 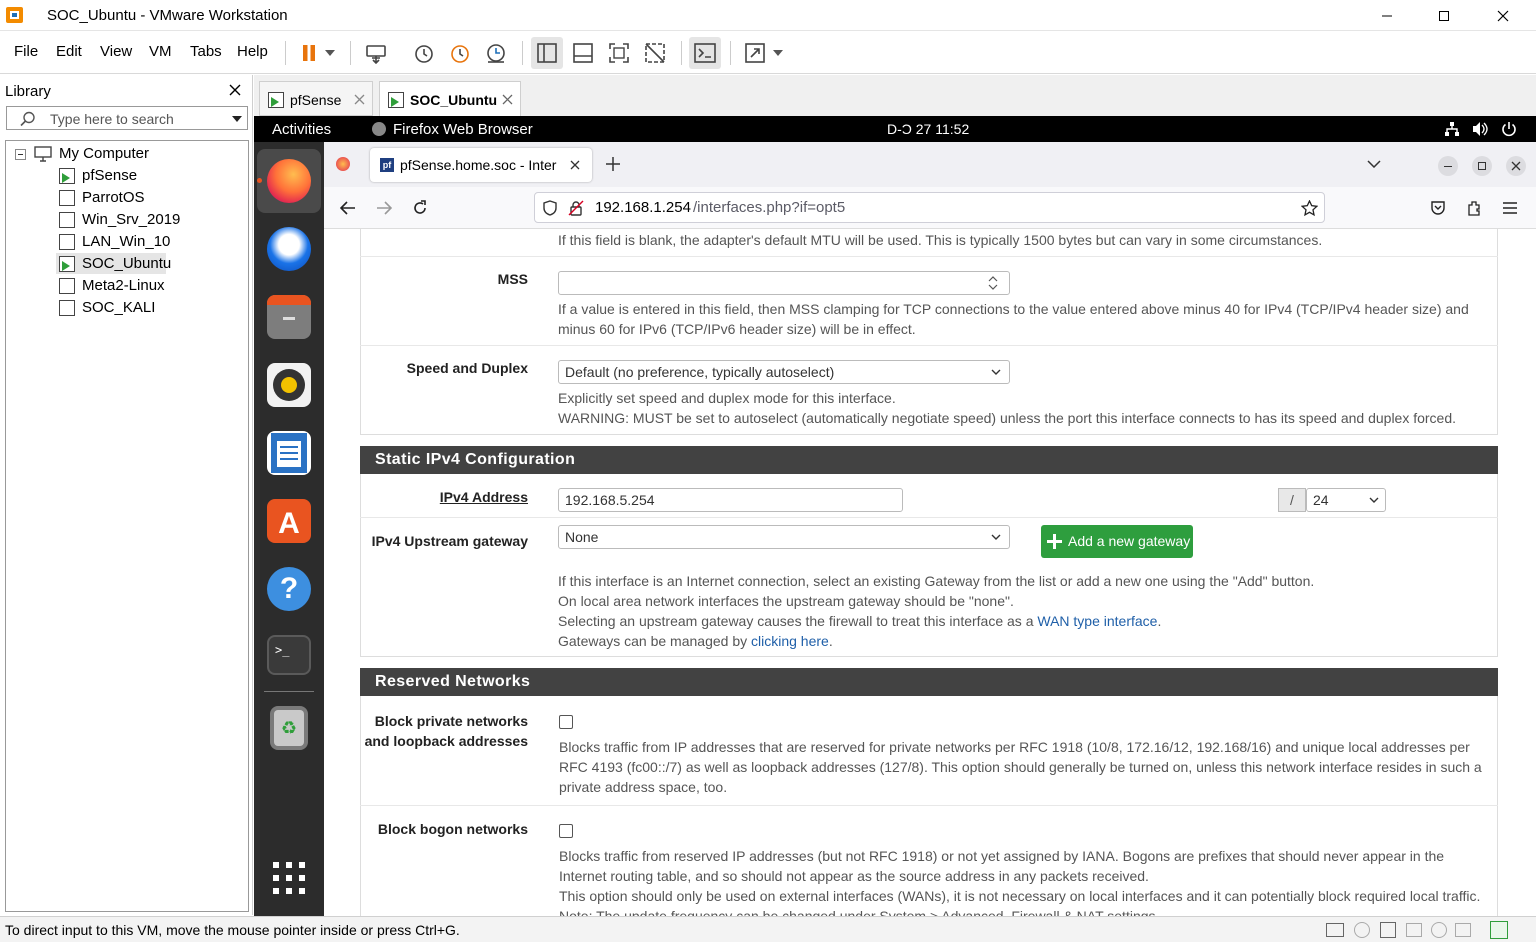 What do you see at coordinates (113, 197) in the screenshot?
I see `tree-item-parrotos: ParrotOS` at bounding box center [113, 197].